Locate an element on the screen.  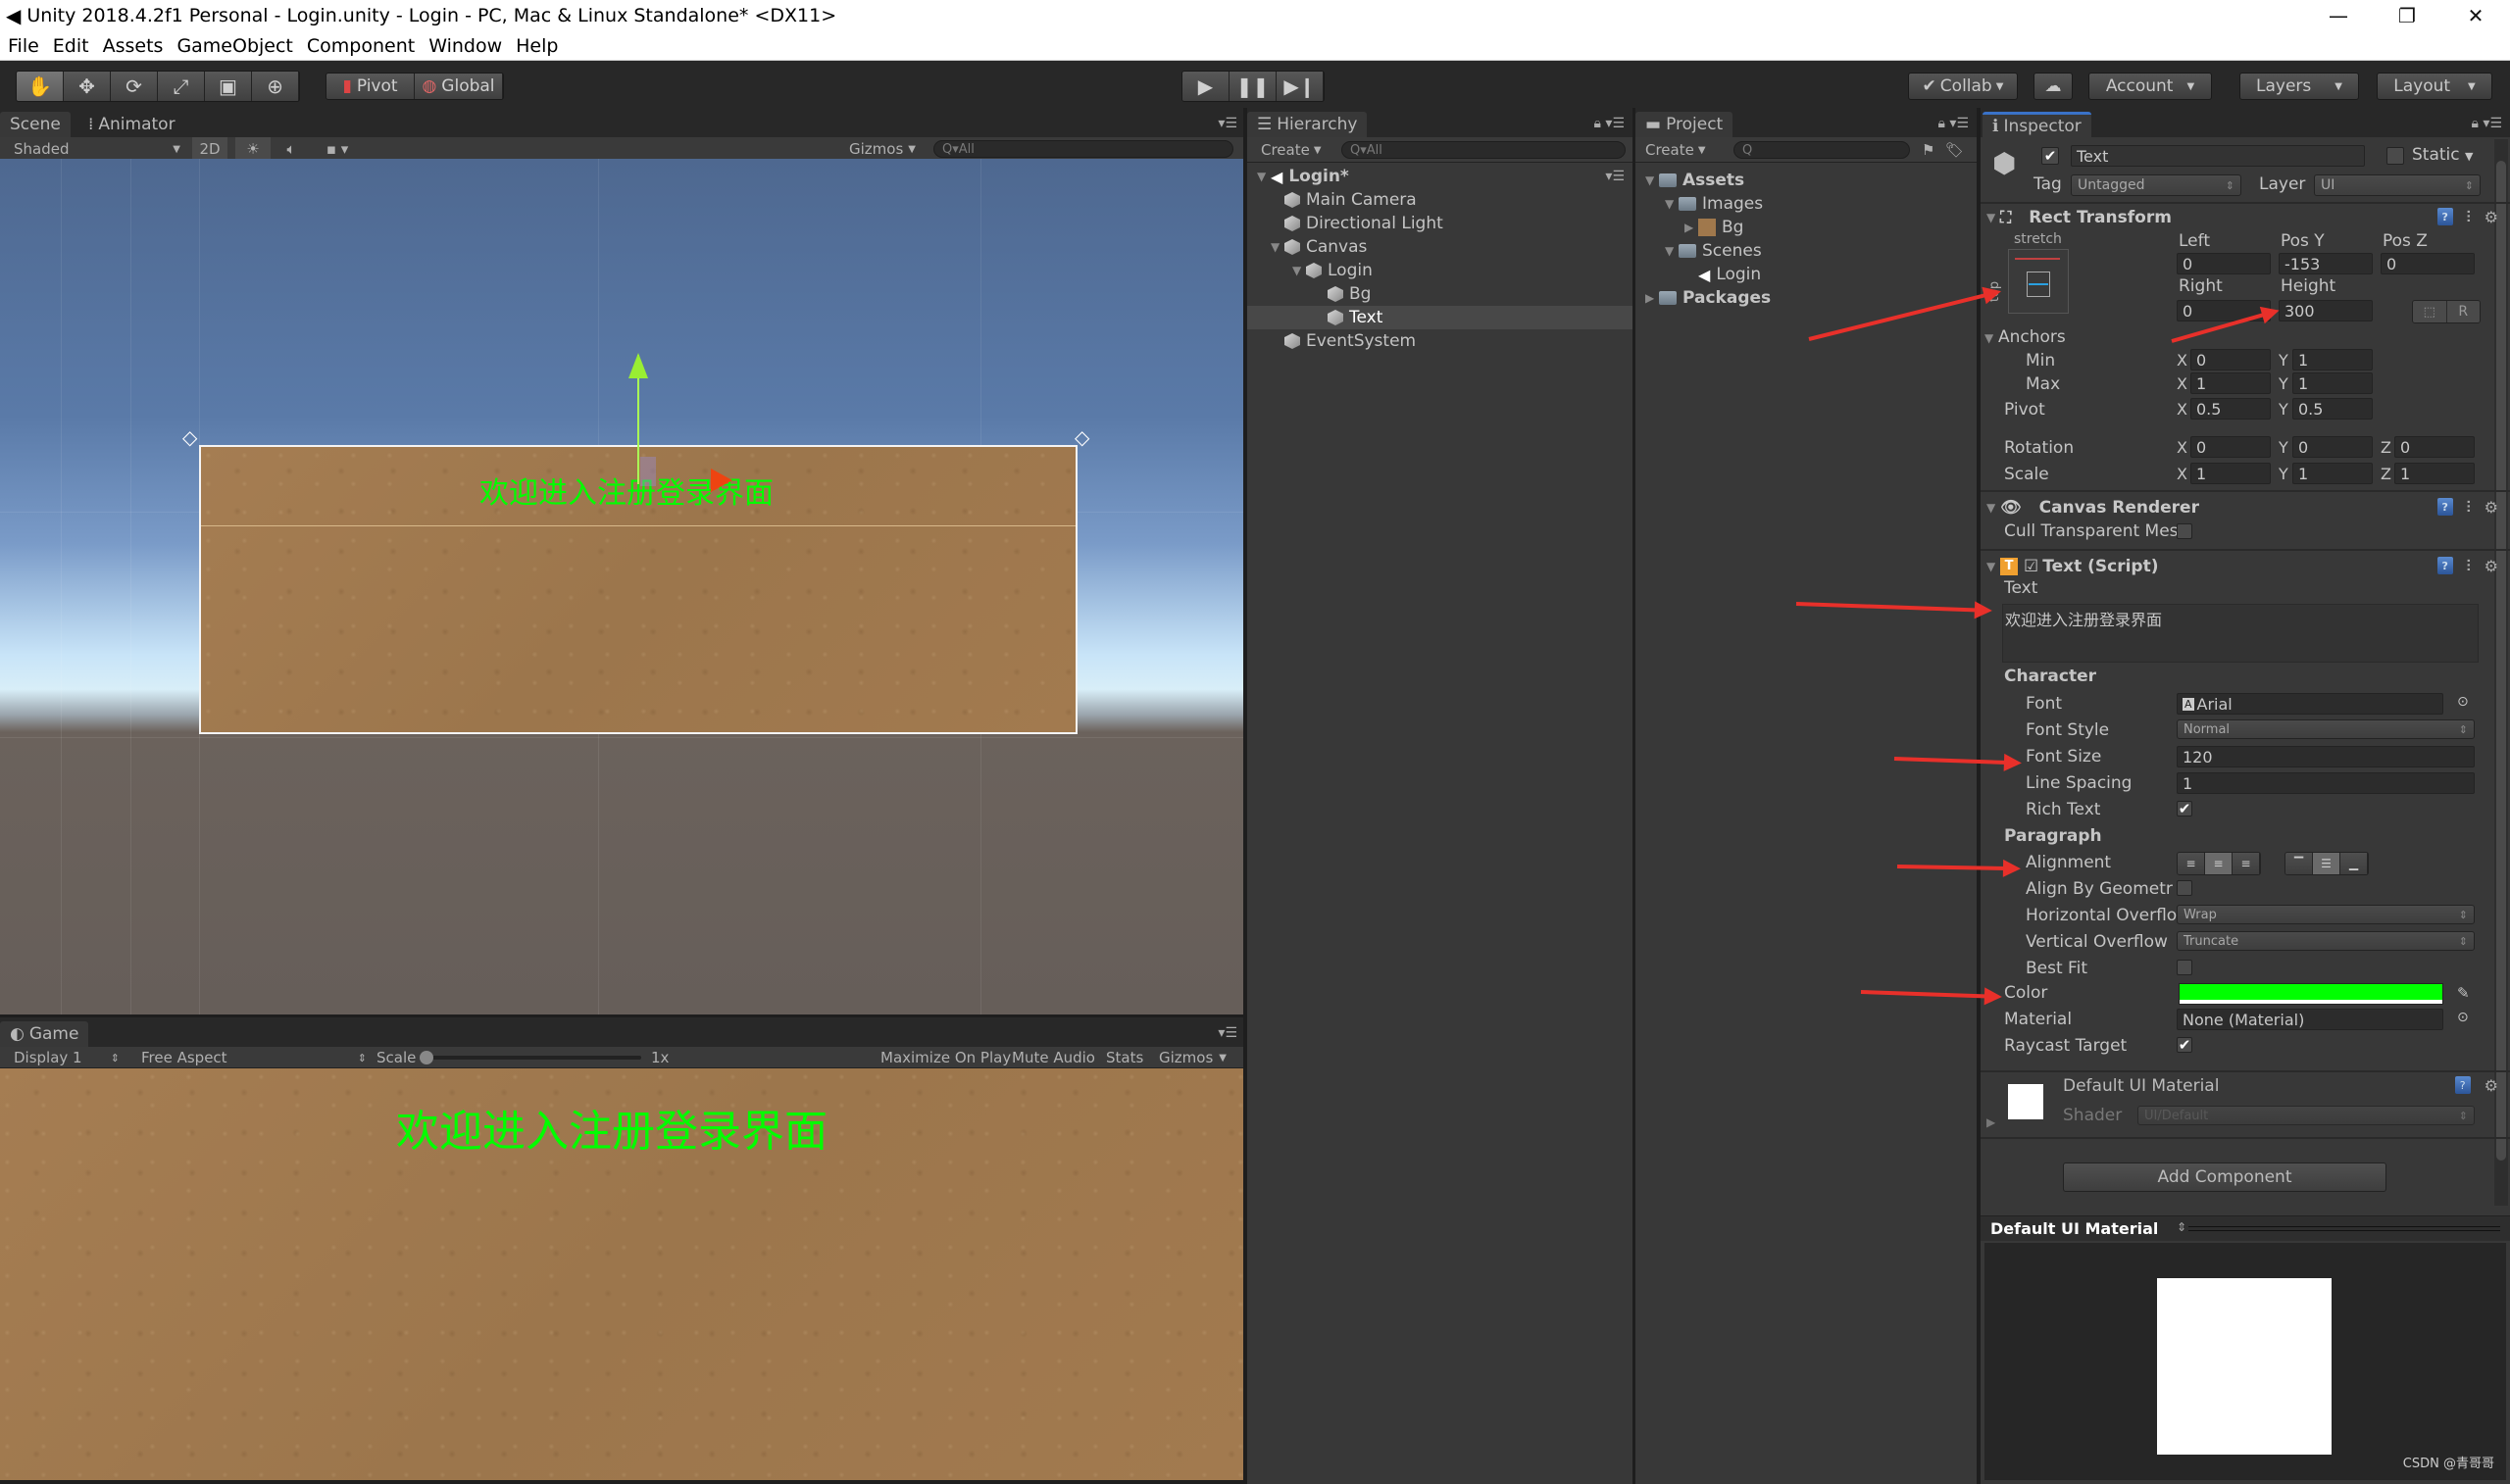
shader-dropdown: UI/Default is located at coordinates (2306, 1115).